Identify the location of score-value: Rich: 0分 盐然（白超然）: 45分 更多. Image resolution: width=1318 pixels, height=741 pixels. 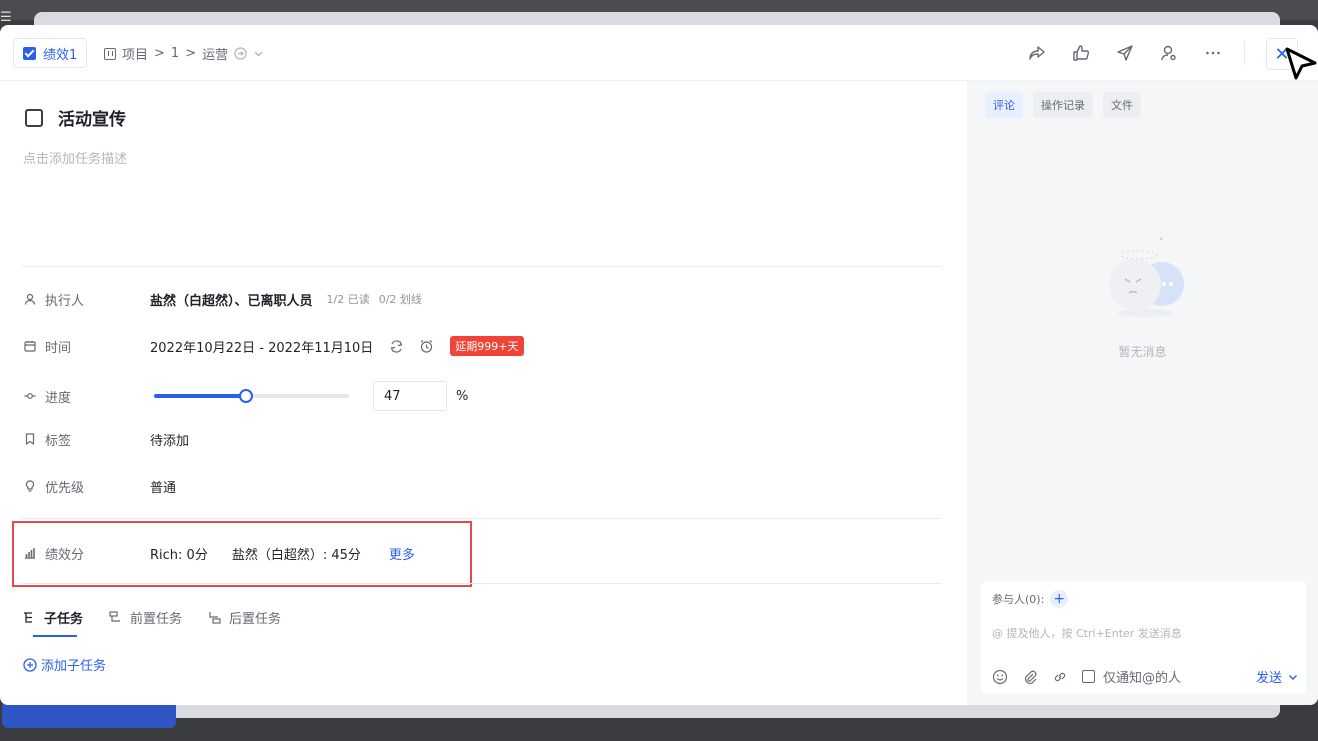
(282, 553).